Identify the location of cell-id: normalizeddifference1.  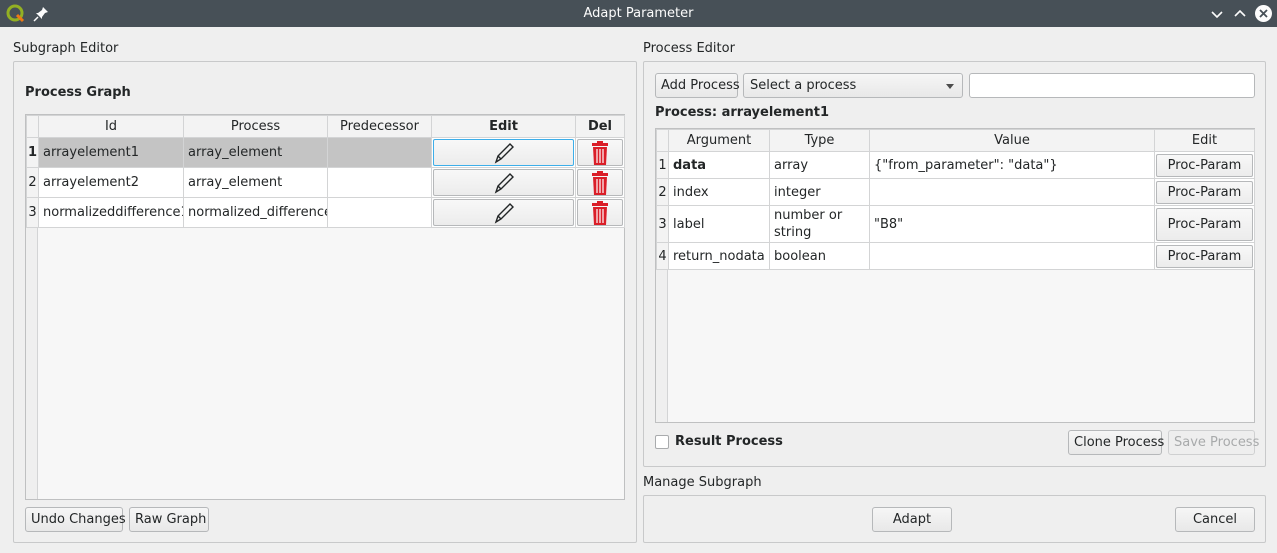
(111, 212).